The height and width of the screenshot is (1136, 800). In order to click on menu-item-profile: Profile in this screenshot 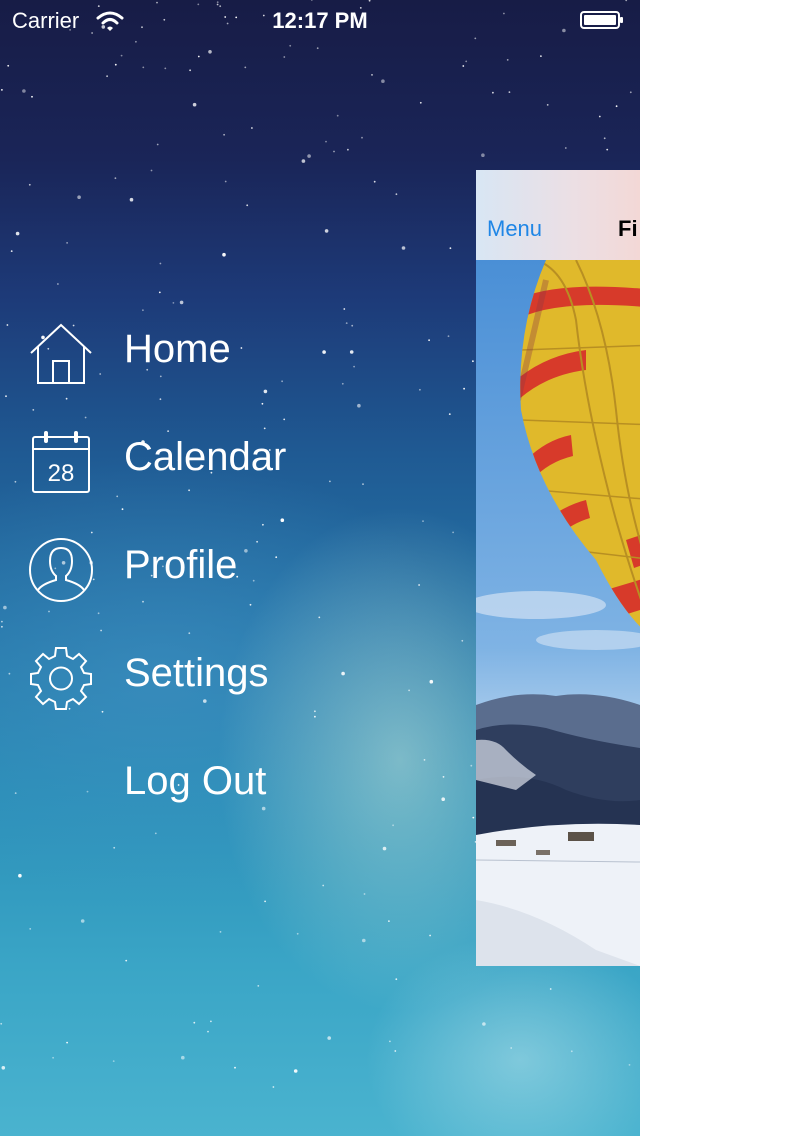, I will do `click(210, 569)`.